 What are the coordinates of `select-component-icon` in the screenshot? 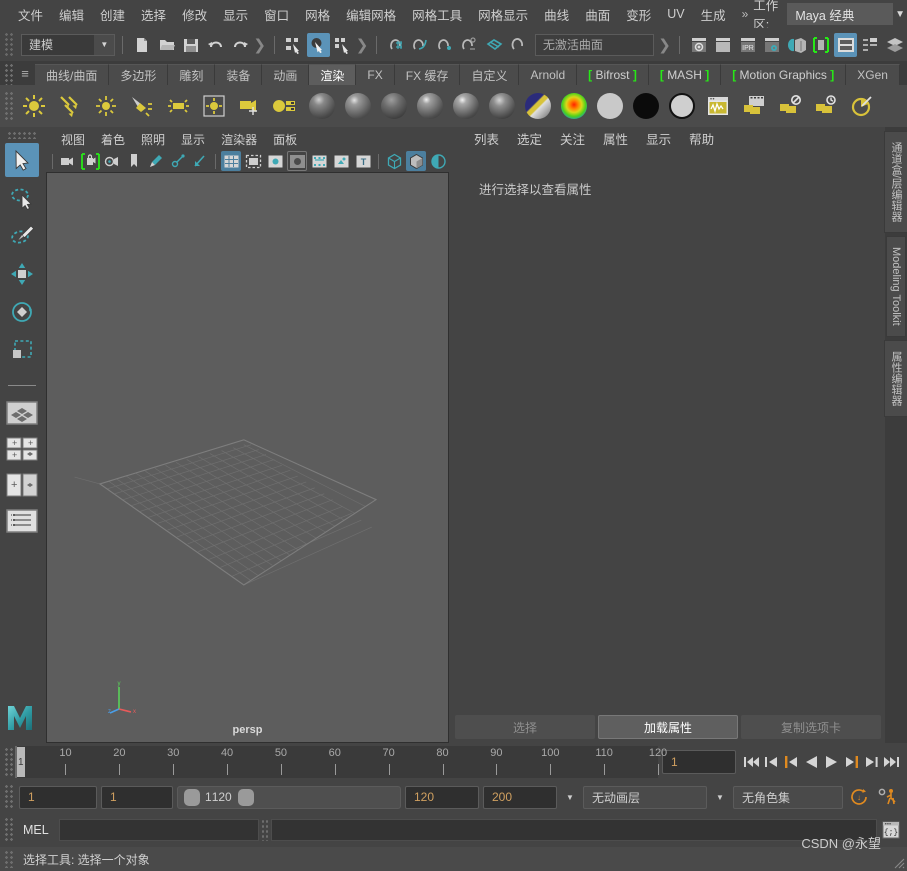 It's located at (343, 45).